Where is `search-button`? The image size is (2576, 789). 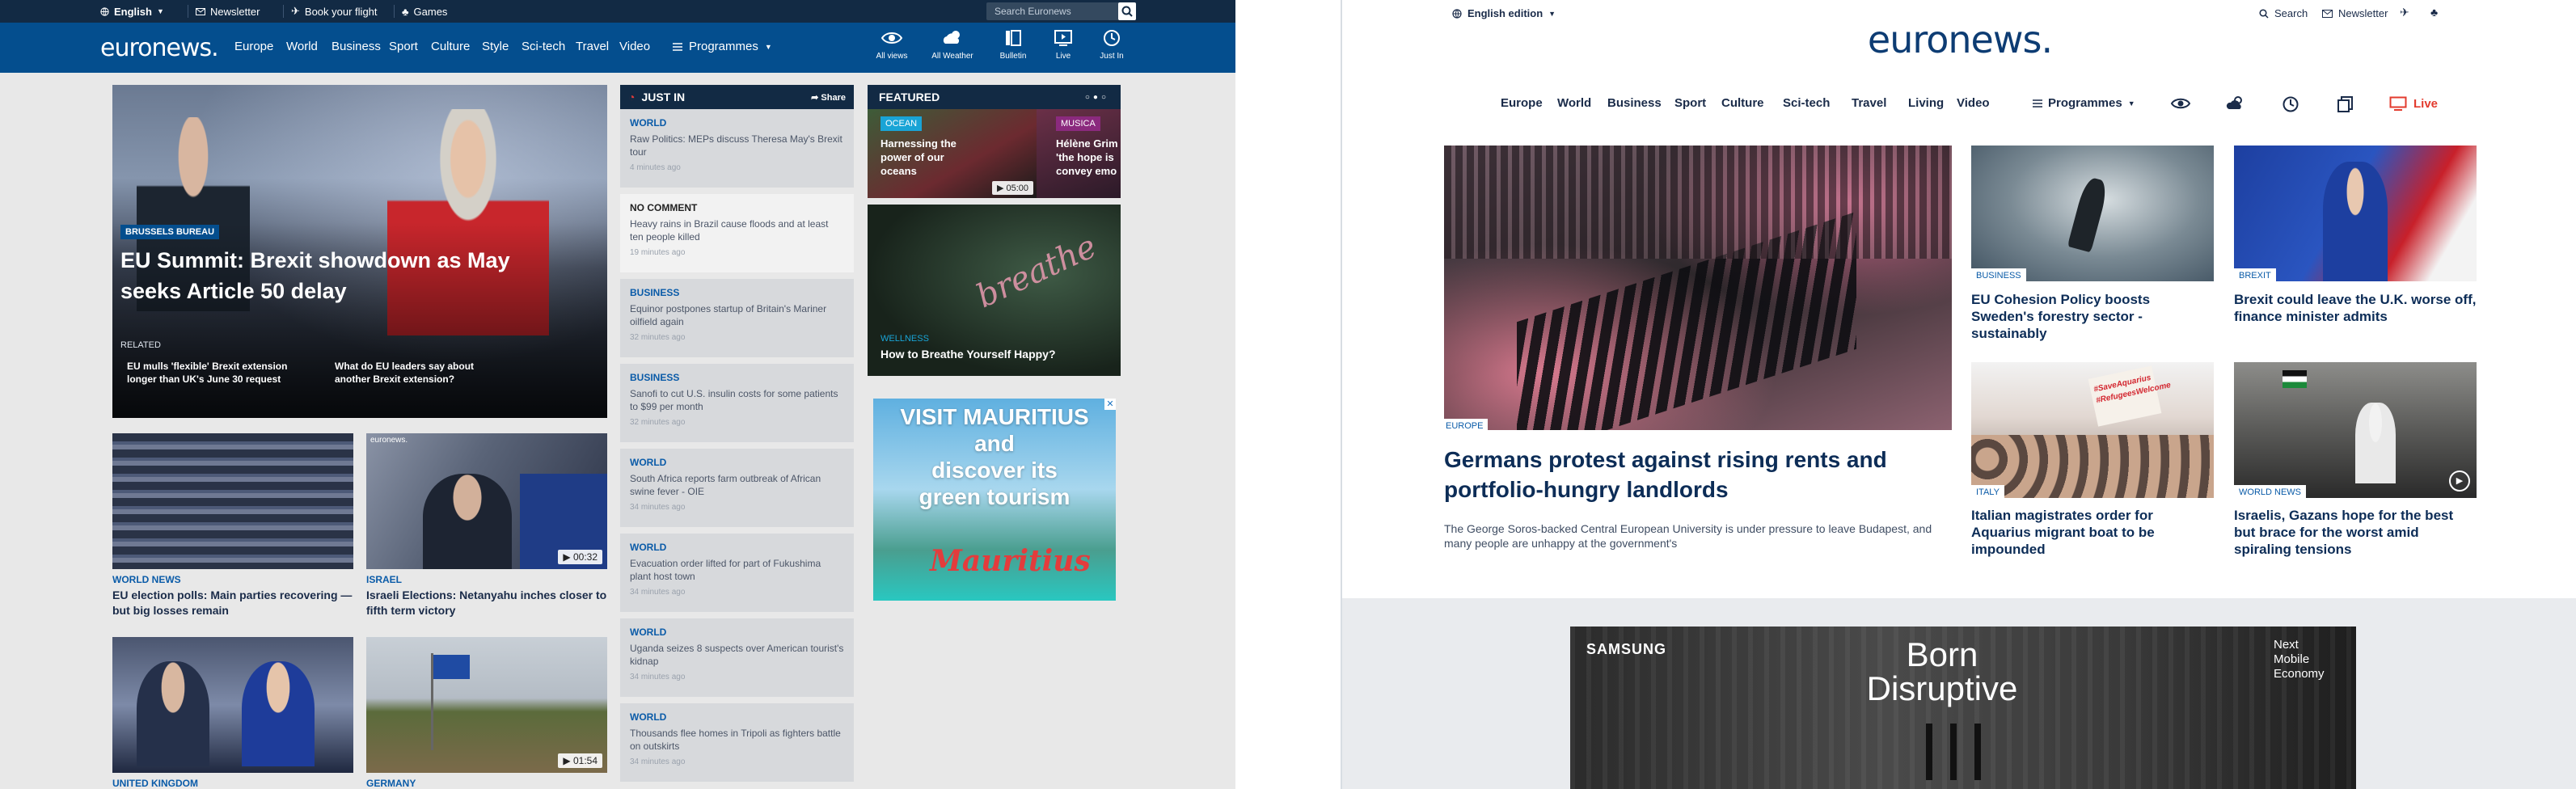 search-button is located at coordinates (1127, 11).